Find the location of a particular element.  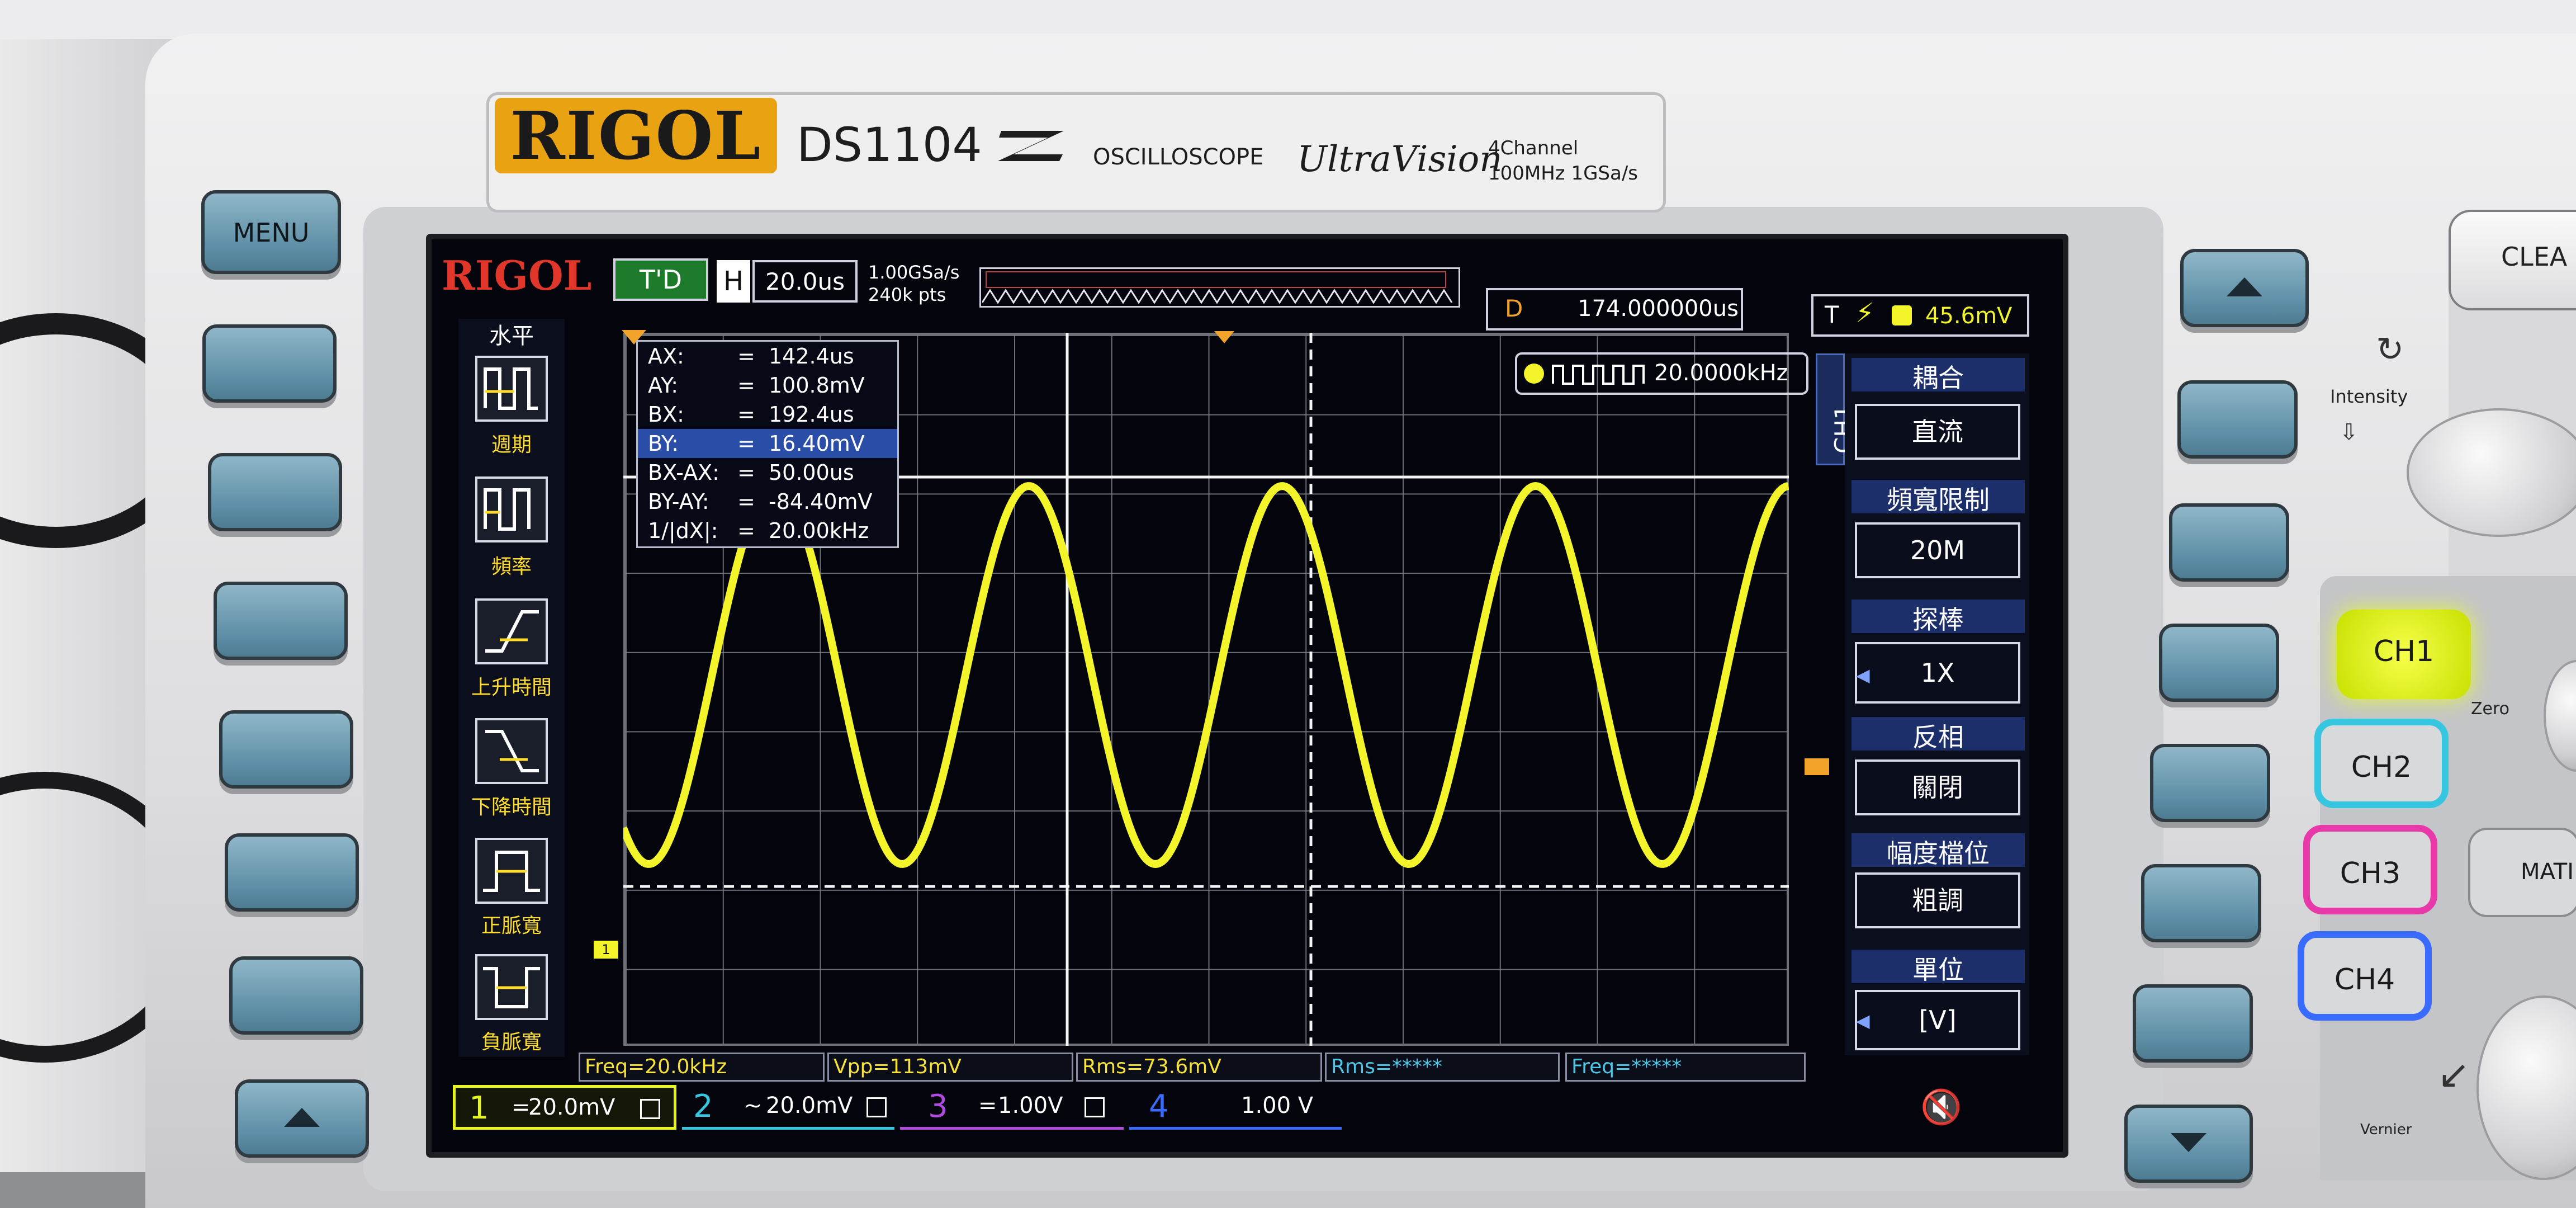

negative-pulse-icon is located at coordinates (511, 987).